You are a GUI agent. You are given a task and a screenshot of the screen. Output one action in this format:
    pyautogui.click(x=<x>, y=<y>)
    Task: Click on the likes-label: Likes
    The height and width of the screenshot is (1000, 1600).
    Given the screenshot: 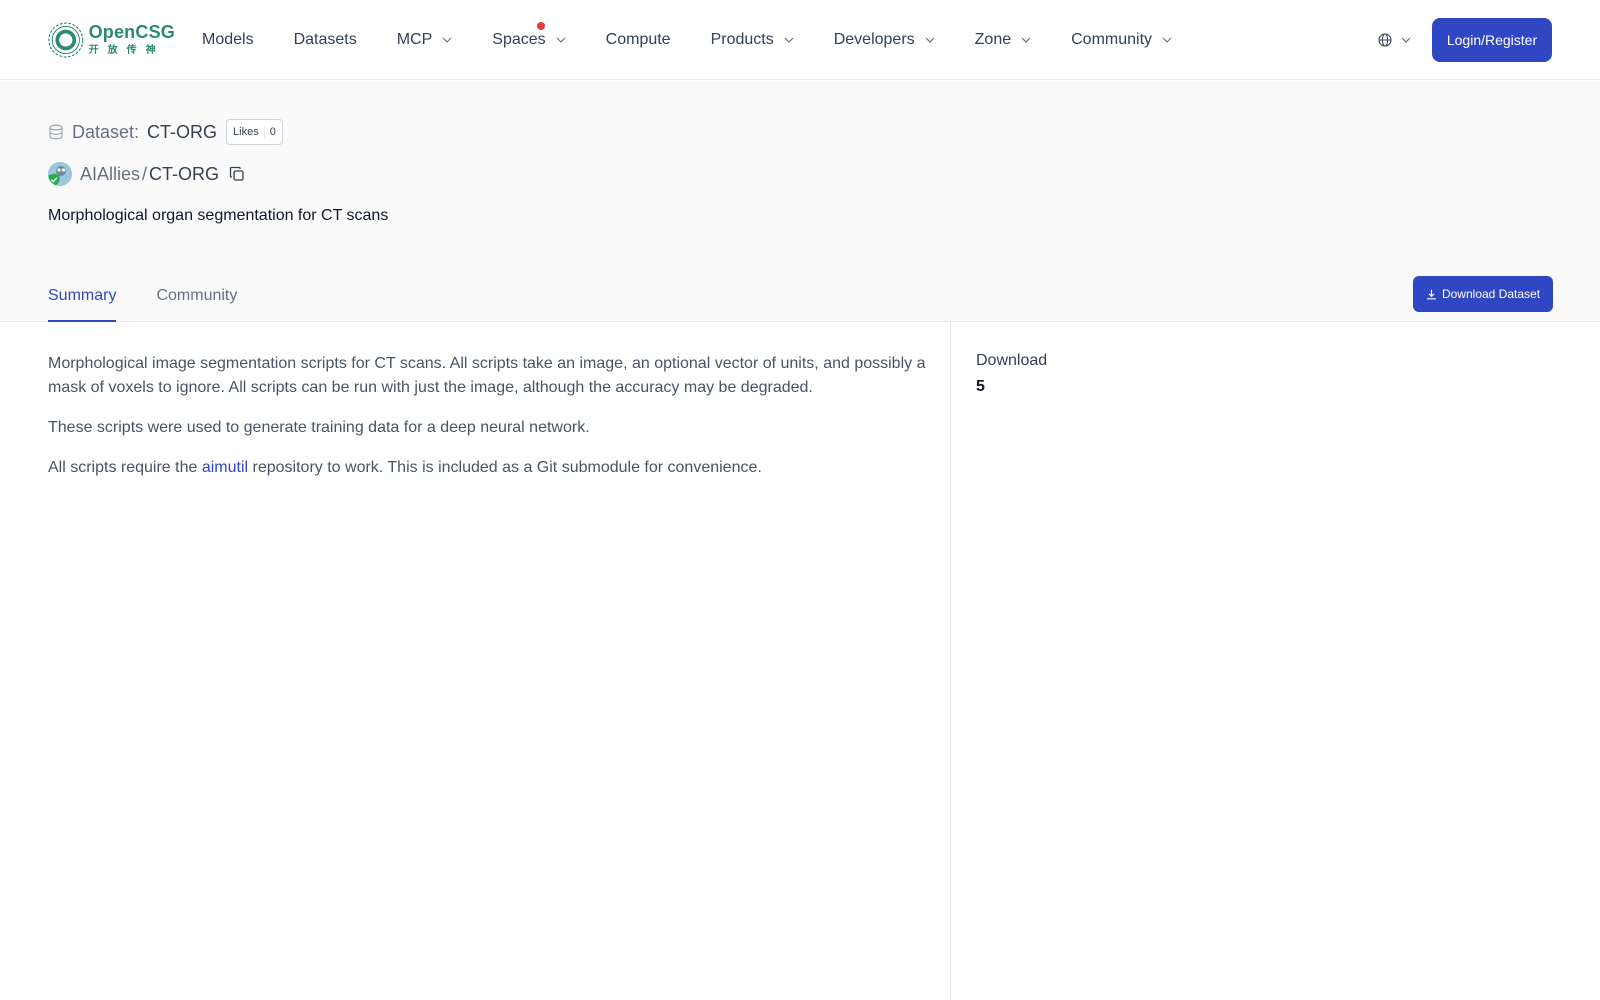 What is the action you would take?
    pyautogui.click(x=246, y=132)
    